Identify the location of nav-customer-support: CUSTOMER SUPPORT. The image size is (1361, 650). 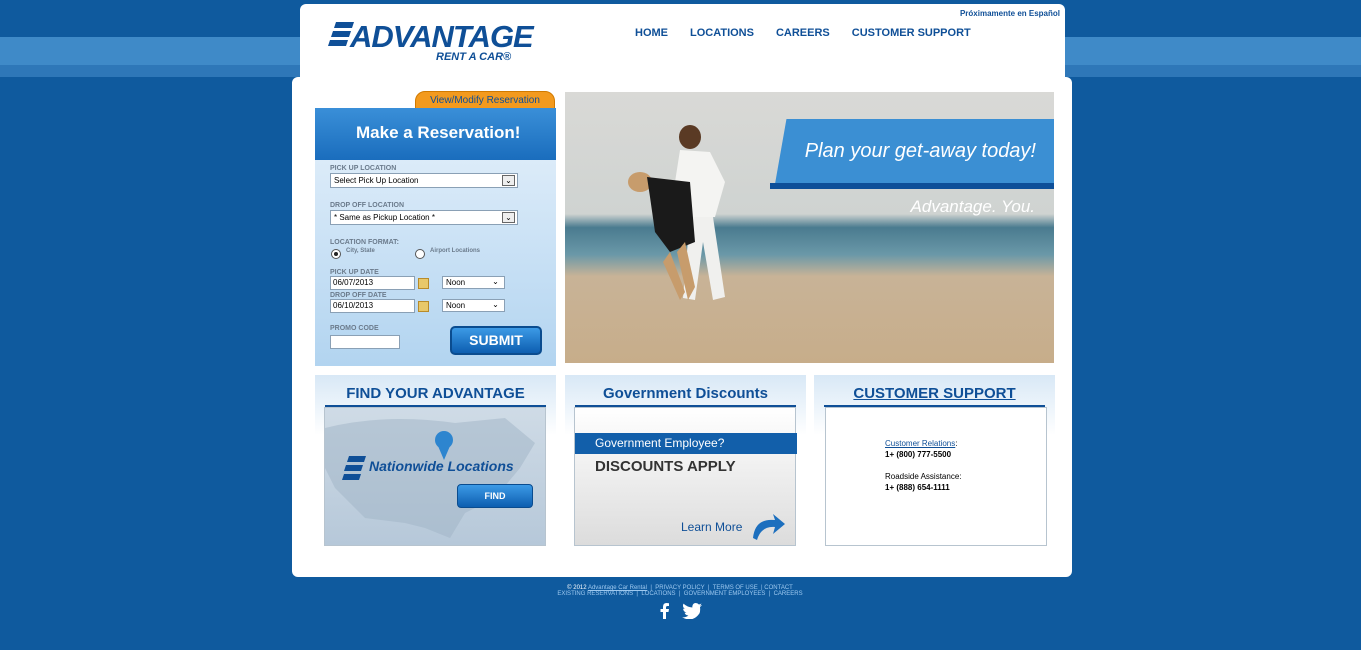
(911, 33).